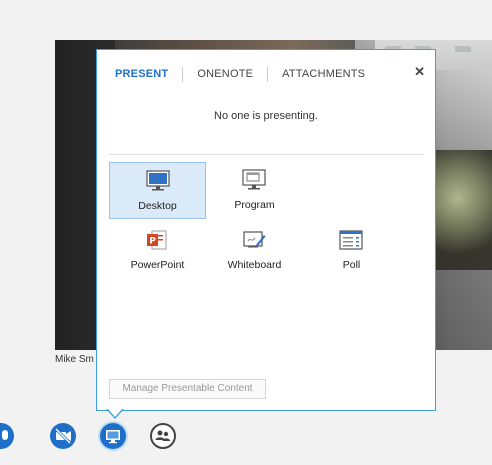 The height and width of the screenshot is (465, 492). What do you see at coordinates (351, 240) in the screenshot?
I see `poll-icon` at bounding box center [351, 240].